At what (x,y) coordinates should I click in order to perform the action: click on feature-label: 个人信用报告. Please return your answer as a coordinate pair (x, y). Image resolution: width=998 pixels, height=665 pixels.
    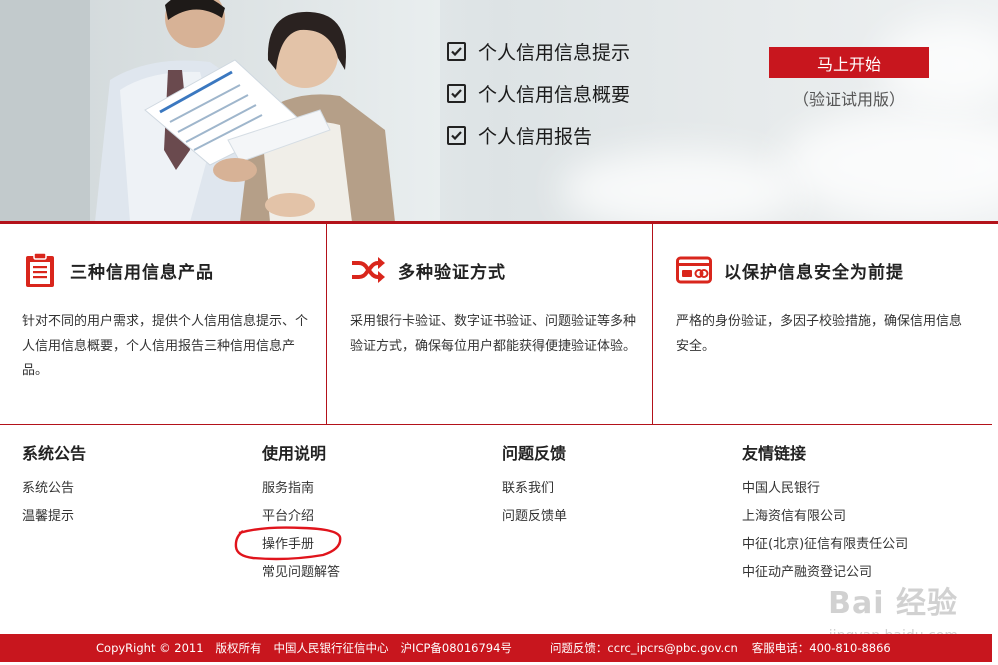
    Looking at the image, I should click on (535, 136).